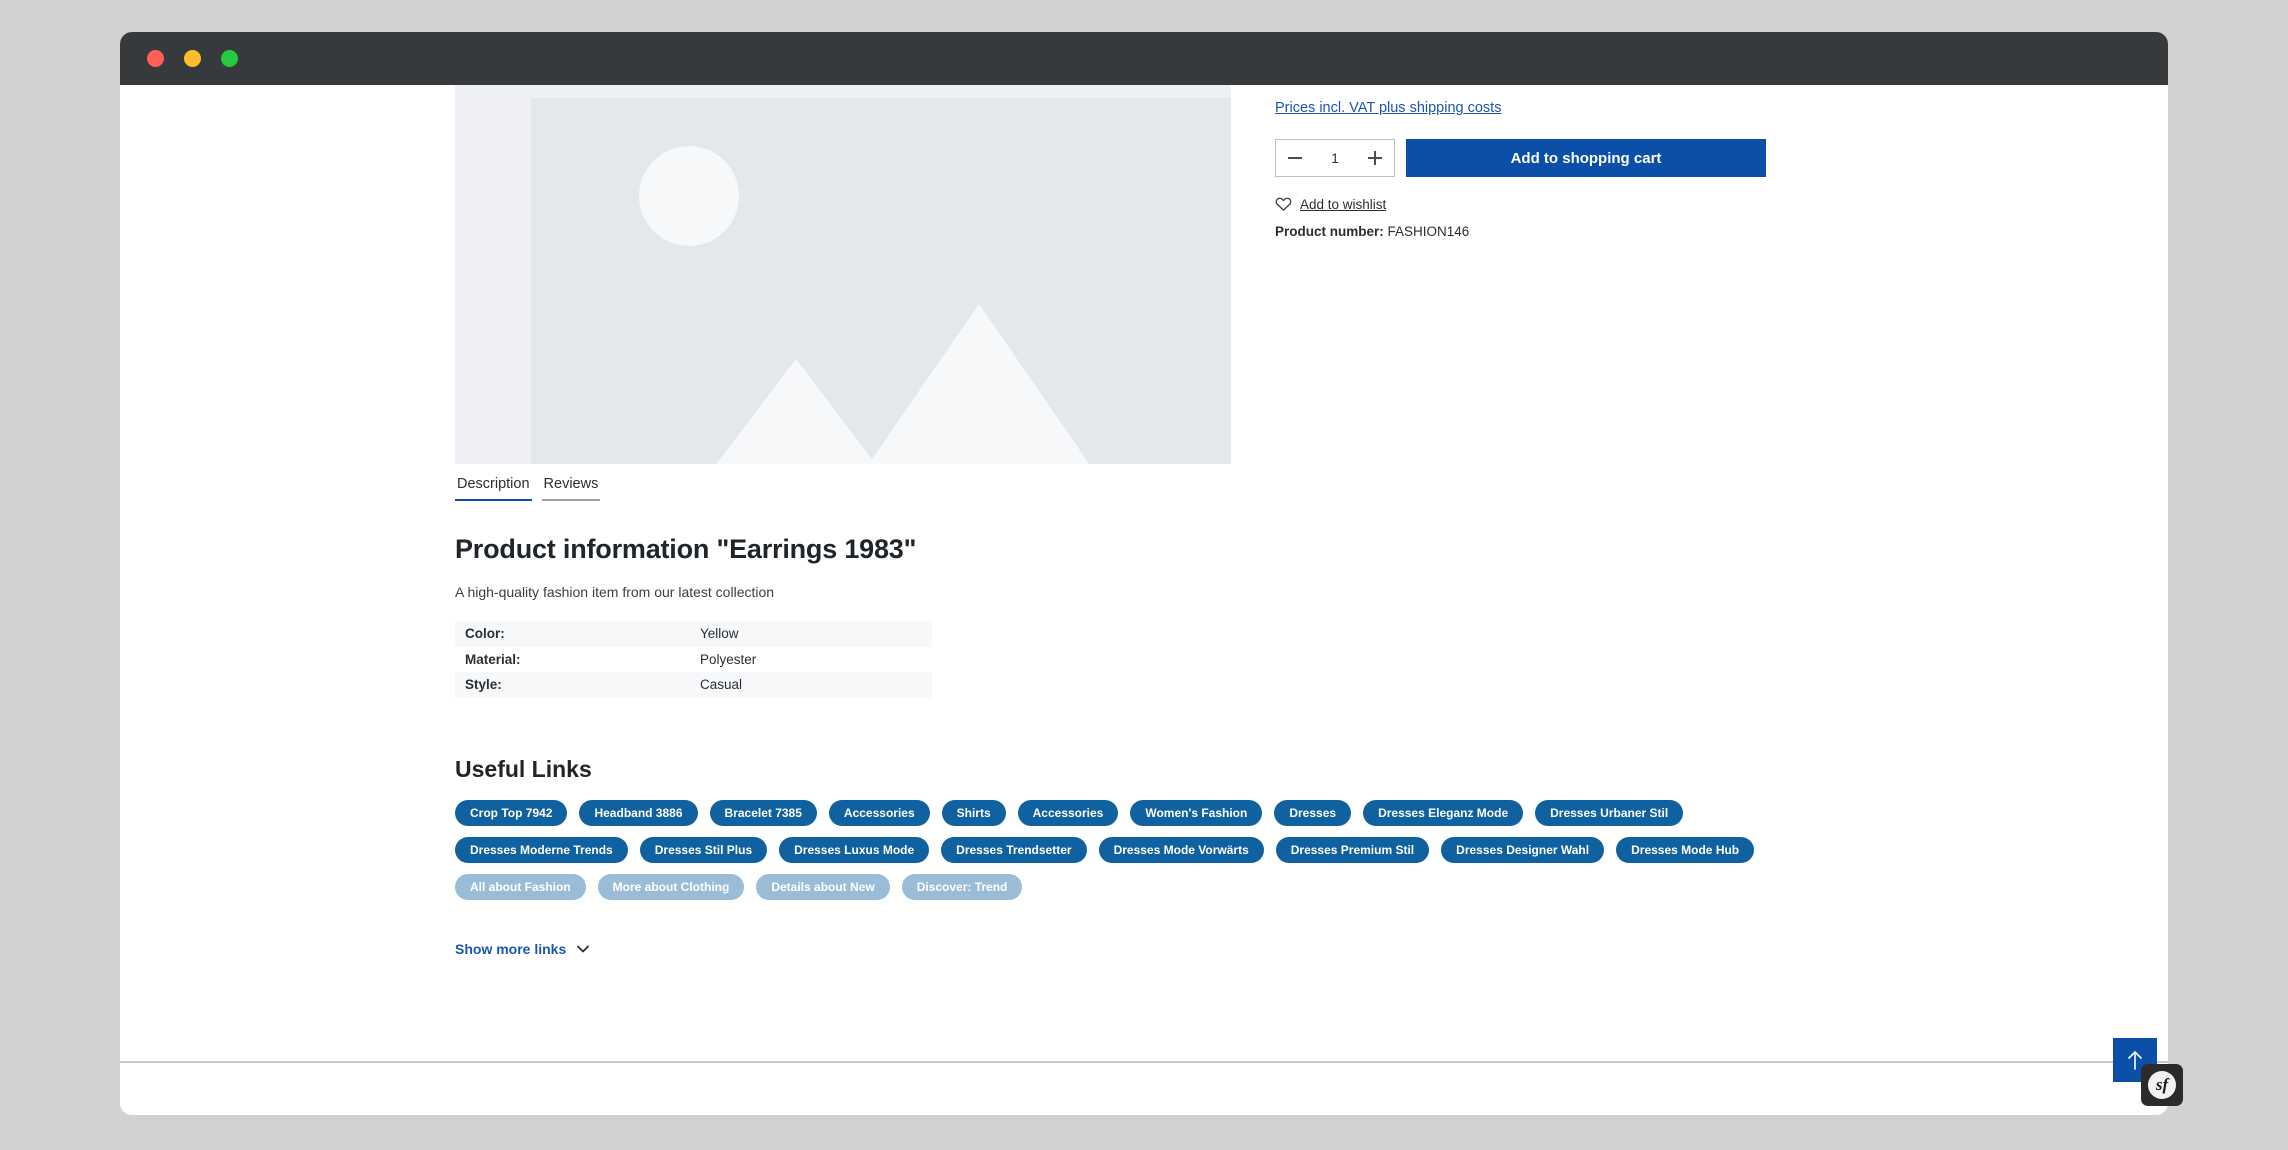  Describe the element at coordinates (1165, 488) in the screenshot. I see `product-tabs: Description Reviews` at that location.